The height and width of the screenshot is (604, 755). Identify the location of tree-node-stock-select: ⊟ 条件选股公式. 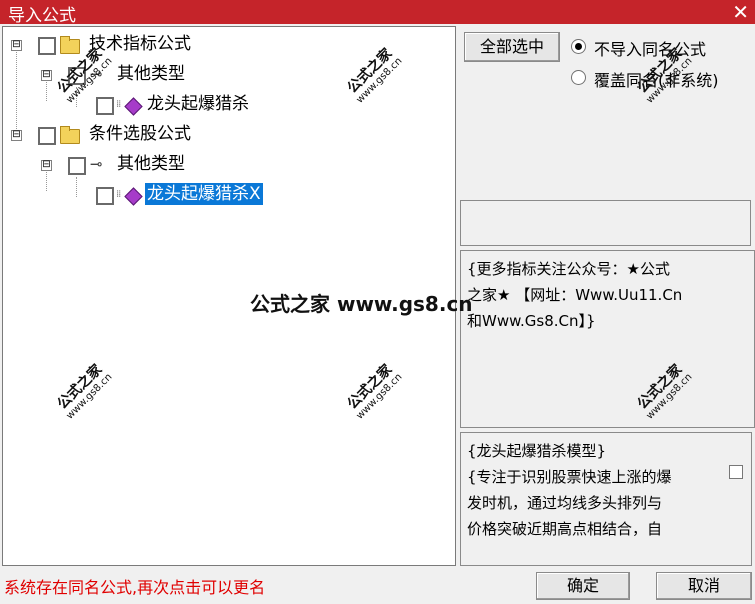
(153, 136).